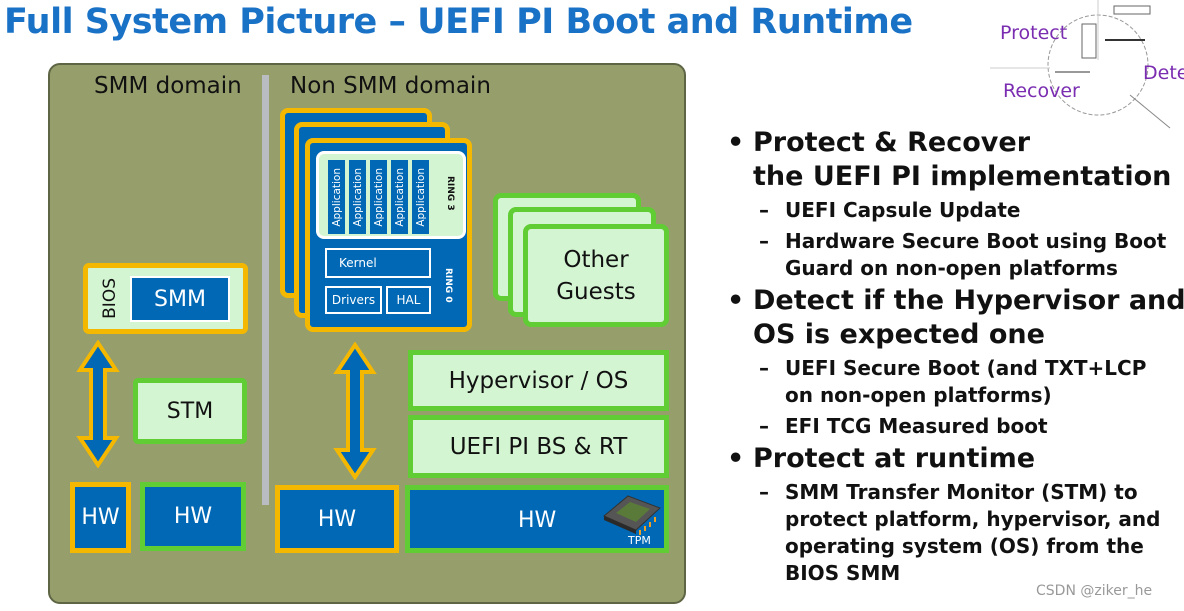 The width and height of the screenshot is (1184, 611). What do you see at coordinates (538, 446) in the screenshot?
I see `uefi-pi-box: UEFI PI BS & RT` at bounding box center [538, 446].